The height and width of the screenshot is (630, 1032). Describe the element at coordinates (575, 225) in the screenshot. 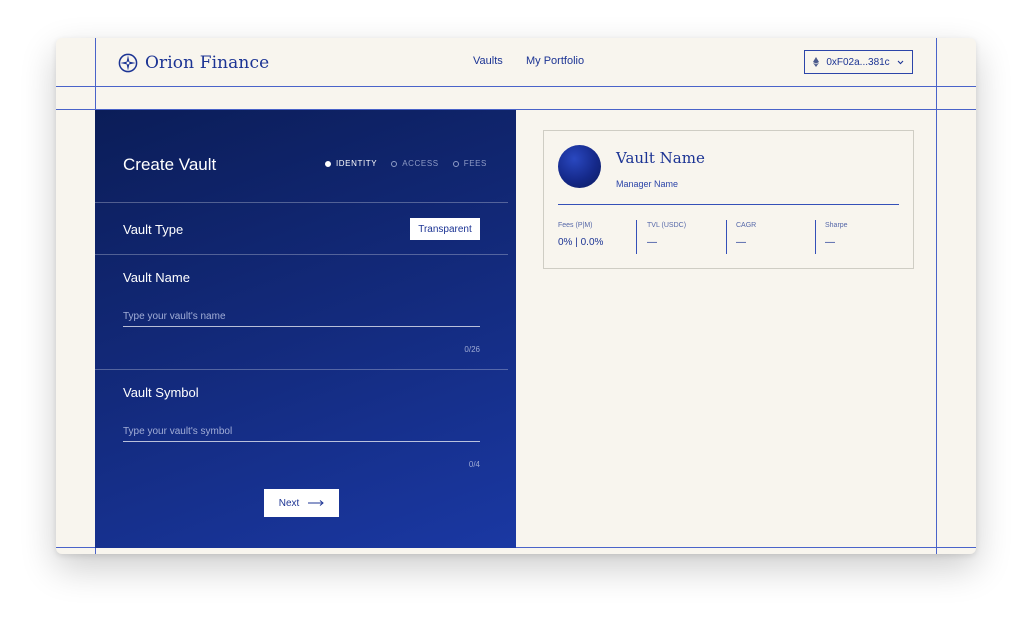

I see `stat-label: Fees (P|M)` at that location.